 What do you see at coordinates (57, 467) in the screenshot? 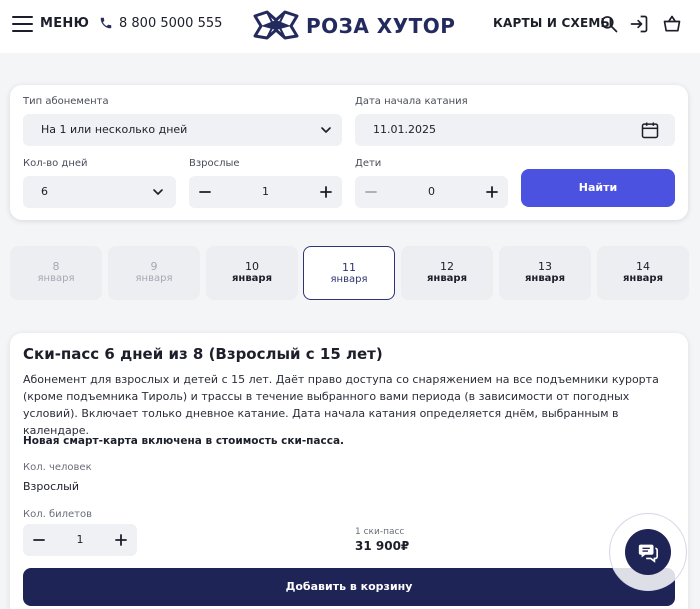
I see `persons-label: Кол. человек` at bounding box center [57, 467].